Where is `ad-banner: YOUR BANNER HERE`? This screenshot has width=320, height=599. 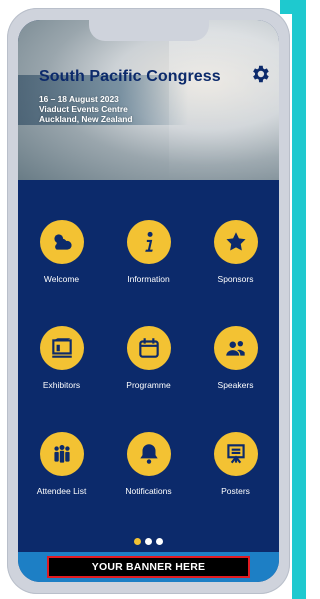
ad-banner: YOUR BANNER HERE is located at coordinates (148, 567).